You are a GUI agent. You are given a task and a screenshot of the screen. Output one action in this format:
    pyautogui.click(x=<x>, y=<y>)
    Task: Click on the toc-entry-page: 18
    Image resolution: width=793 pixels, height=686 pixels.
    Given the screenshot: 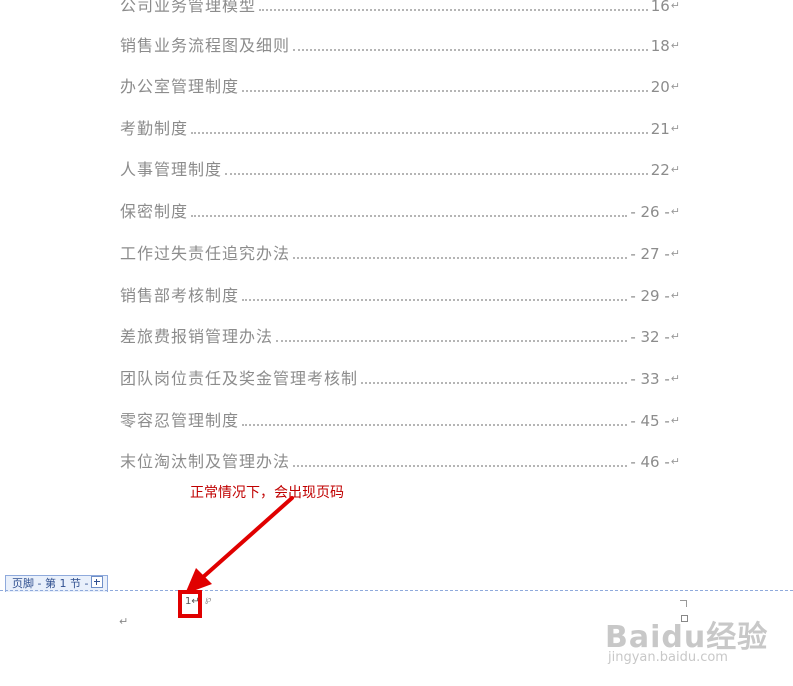 What is the action you would take?
    pyautogui.click(x=660, y=46)
    